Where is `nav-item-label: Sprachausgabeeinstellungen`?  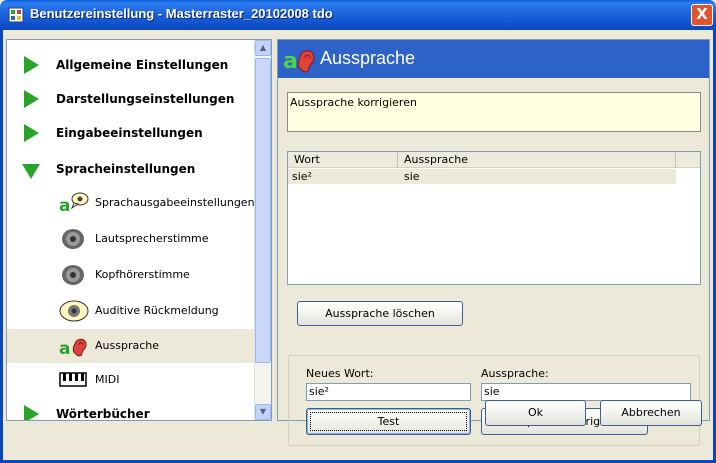 nav-item-label: Sprachausgabeeinstellungen is located at coordinates (175, 202).